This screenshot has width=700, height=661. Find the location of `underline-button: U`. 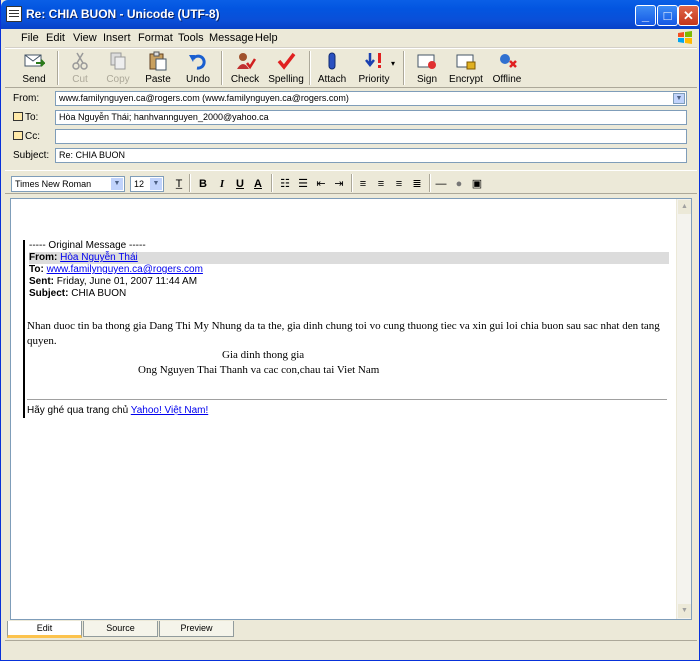

underline-button: U is located at coordinates (240, 184).